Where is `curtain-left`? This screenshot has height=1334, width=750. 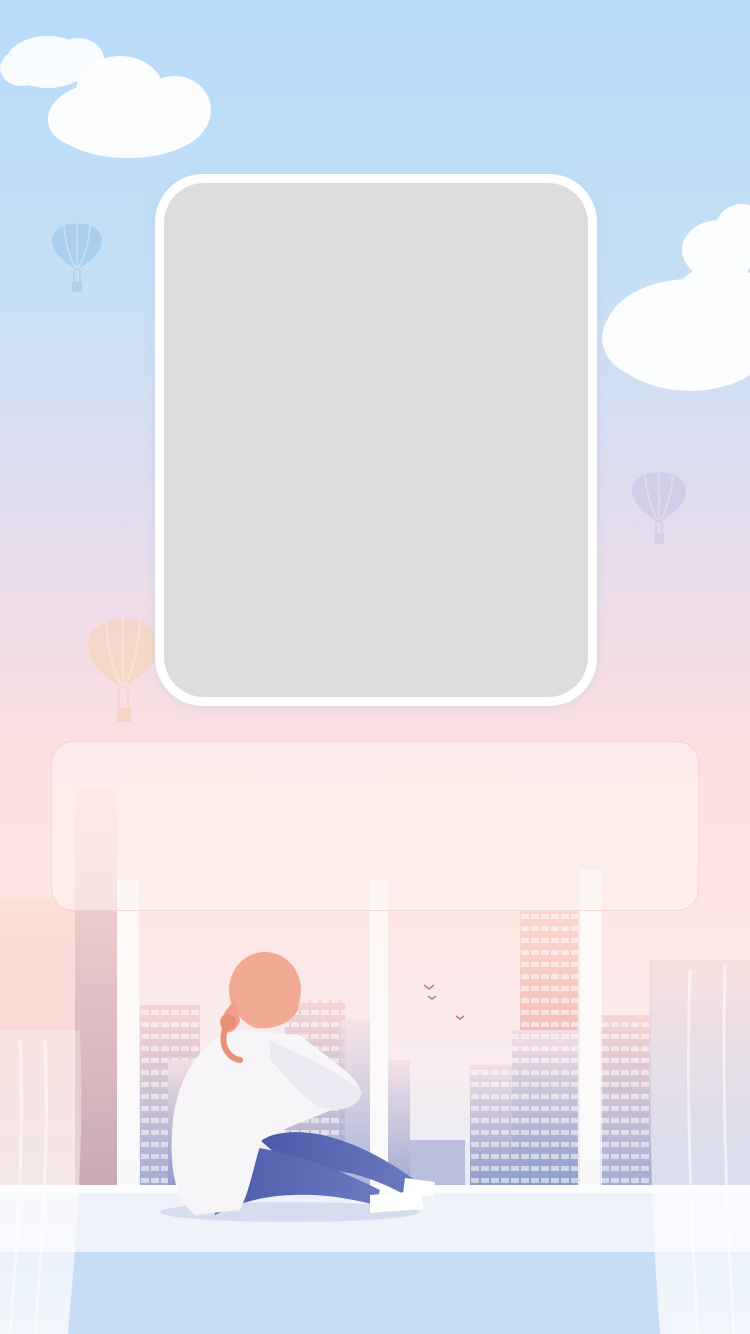 curtain-left is located at coordinates (41, 1182).